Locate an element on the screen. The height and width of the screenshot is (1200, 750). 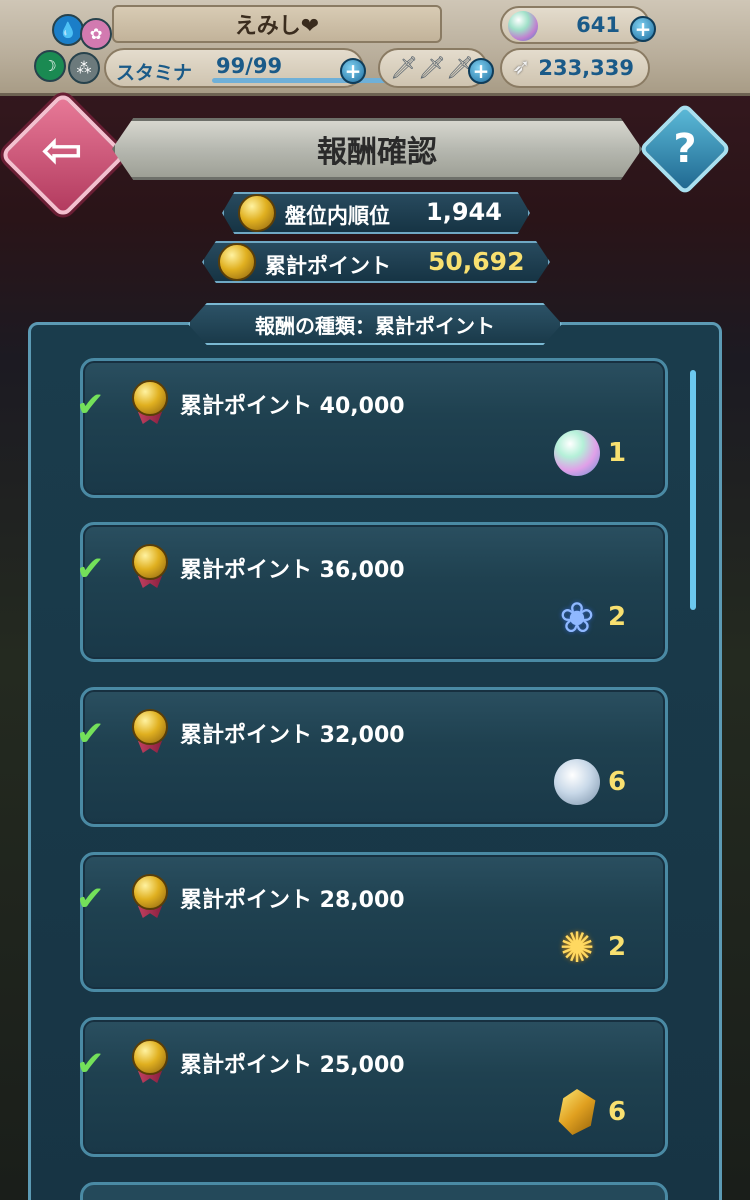
feather-icon: ➶ is located at coordinates (521, 67).